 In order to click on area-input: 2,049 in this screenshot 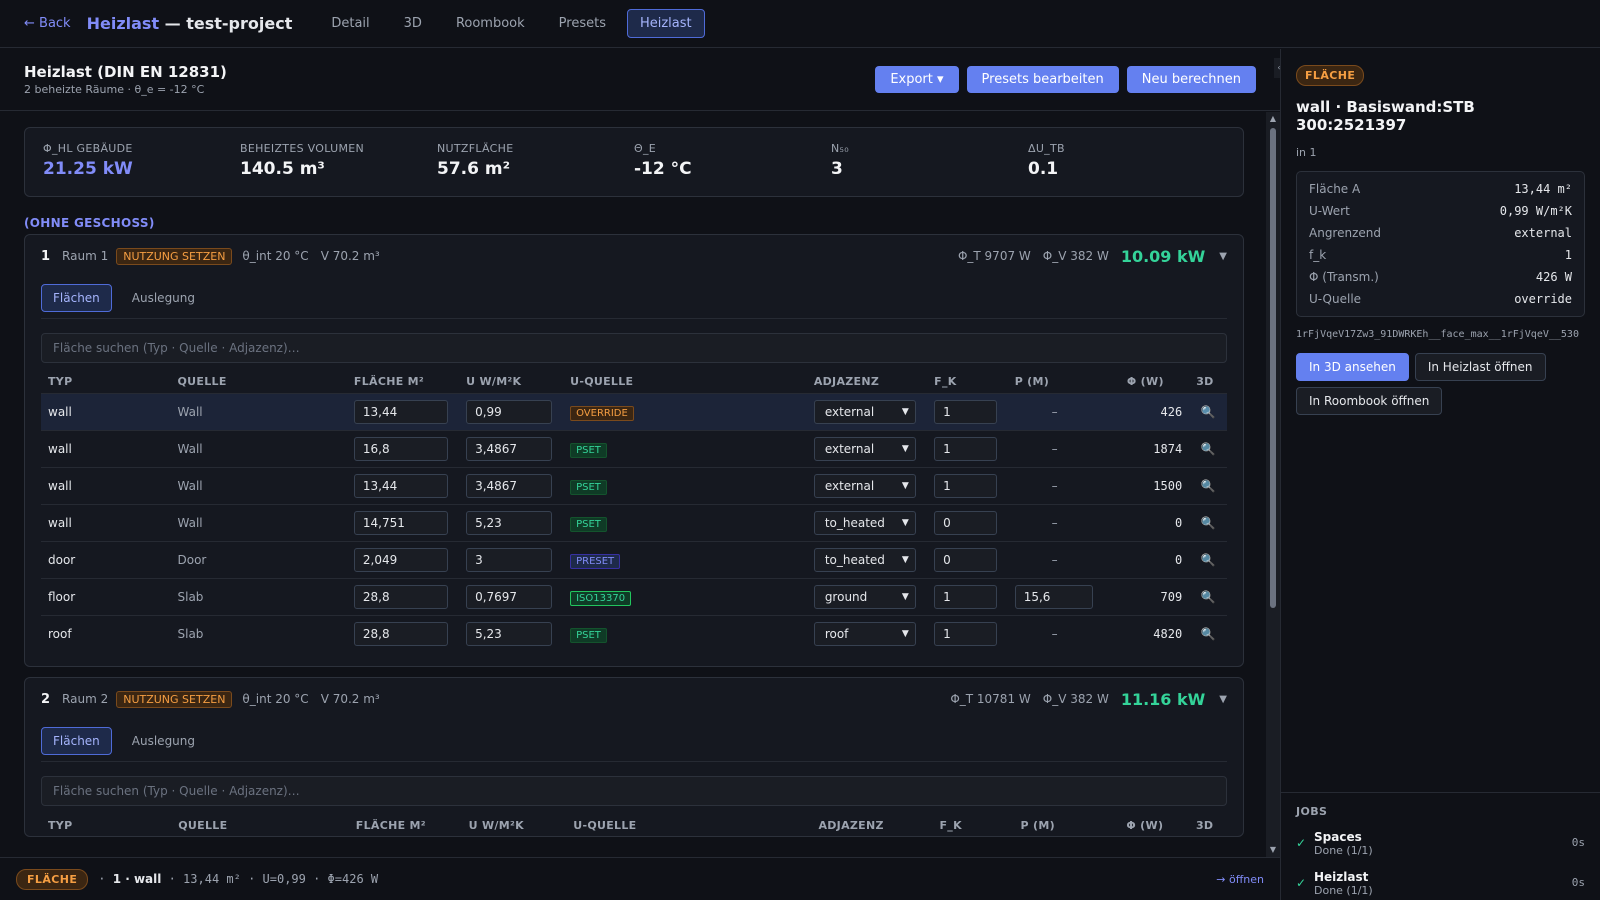, I will do `click(400, 559)`.